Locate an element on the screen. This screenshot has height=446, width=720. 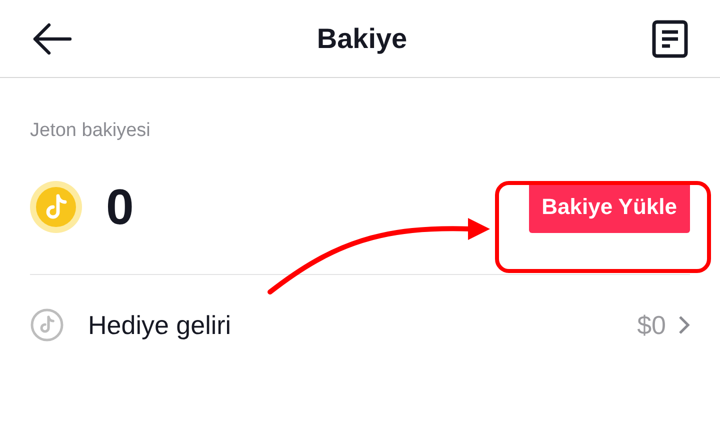
back-button is located at coordinates (52, 39).